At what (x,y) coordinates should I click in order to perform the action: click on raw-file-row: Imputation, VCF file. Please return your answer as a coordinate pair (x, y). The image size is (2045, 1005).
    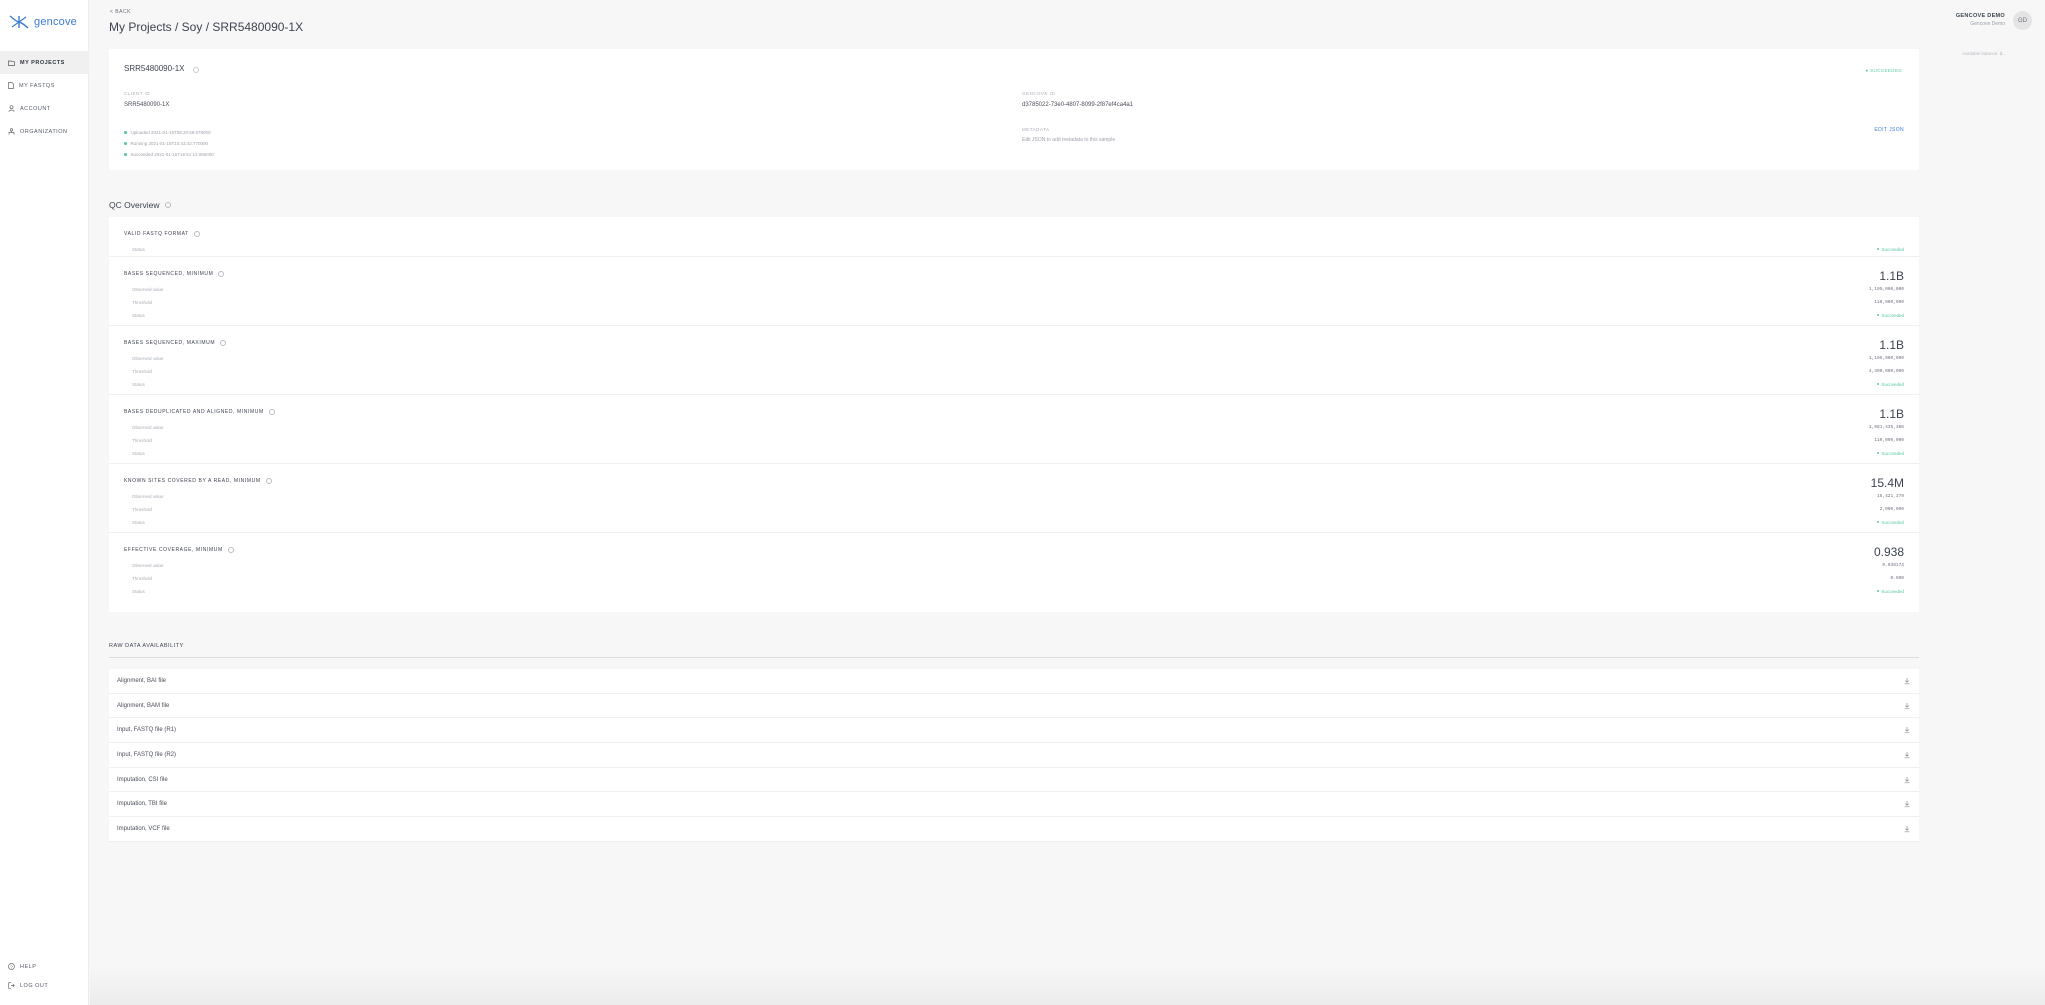
    Looking at the image, I should click on (1014, 829).